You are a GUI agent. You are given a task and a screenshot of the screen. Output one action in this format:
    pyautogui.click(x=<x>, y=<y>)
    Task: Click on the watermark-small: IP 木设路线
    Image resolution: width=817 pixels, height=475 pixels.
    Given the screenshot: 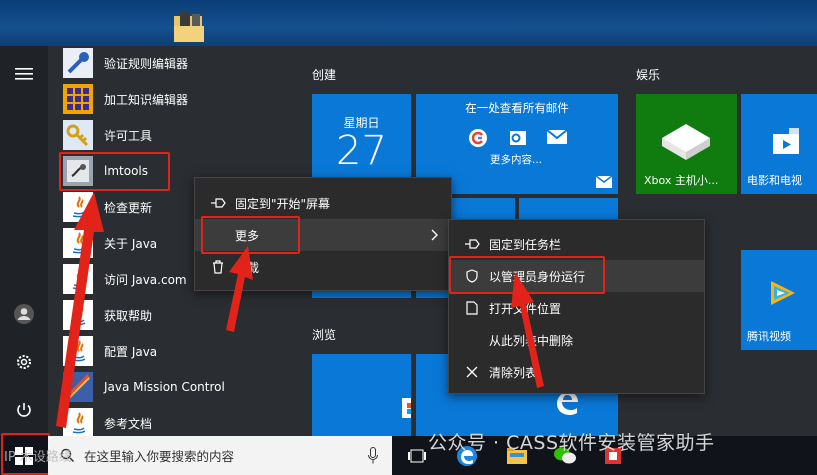 What is the action you would take?
    pyautogui.click(x=38, y=457)
    